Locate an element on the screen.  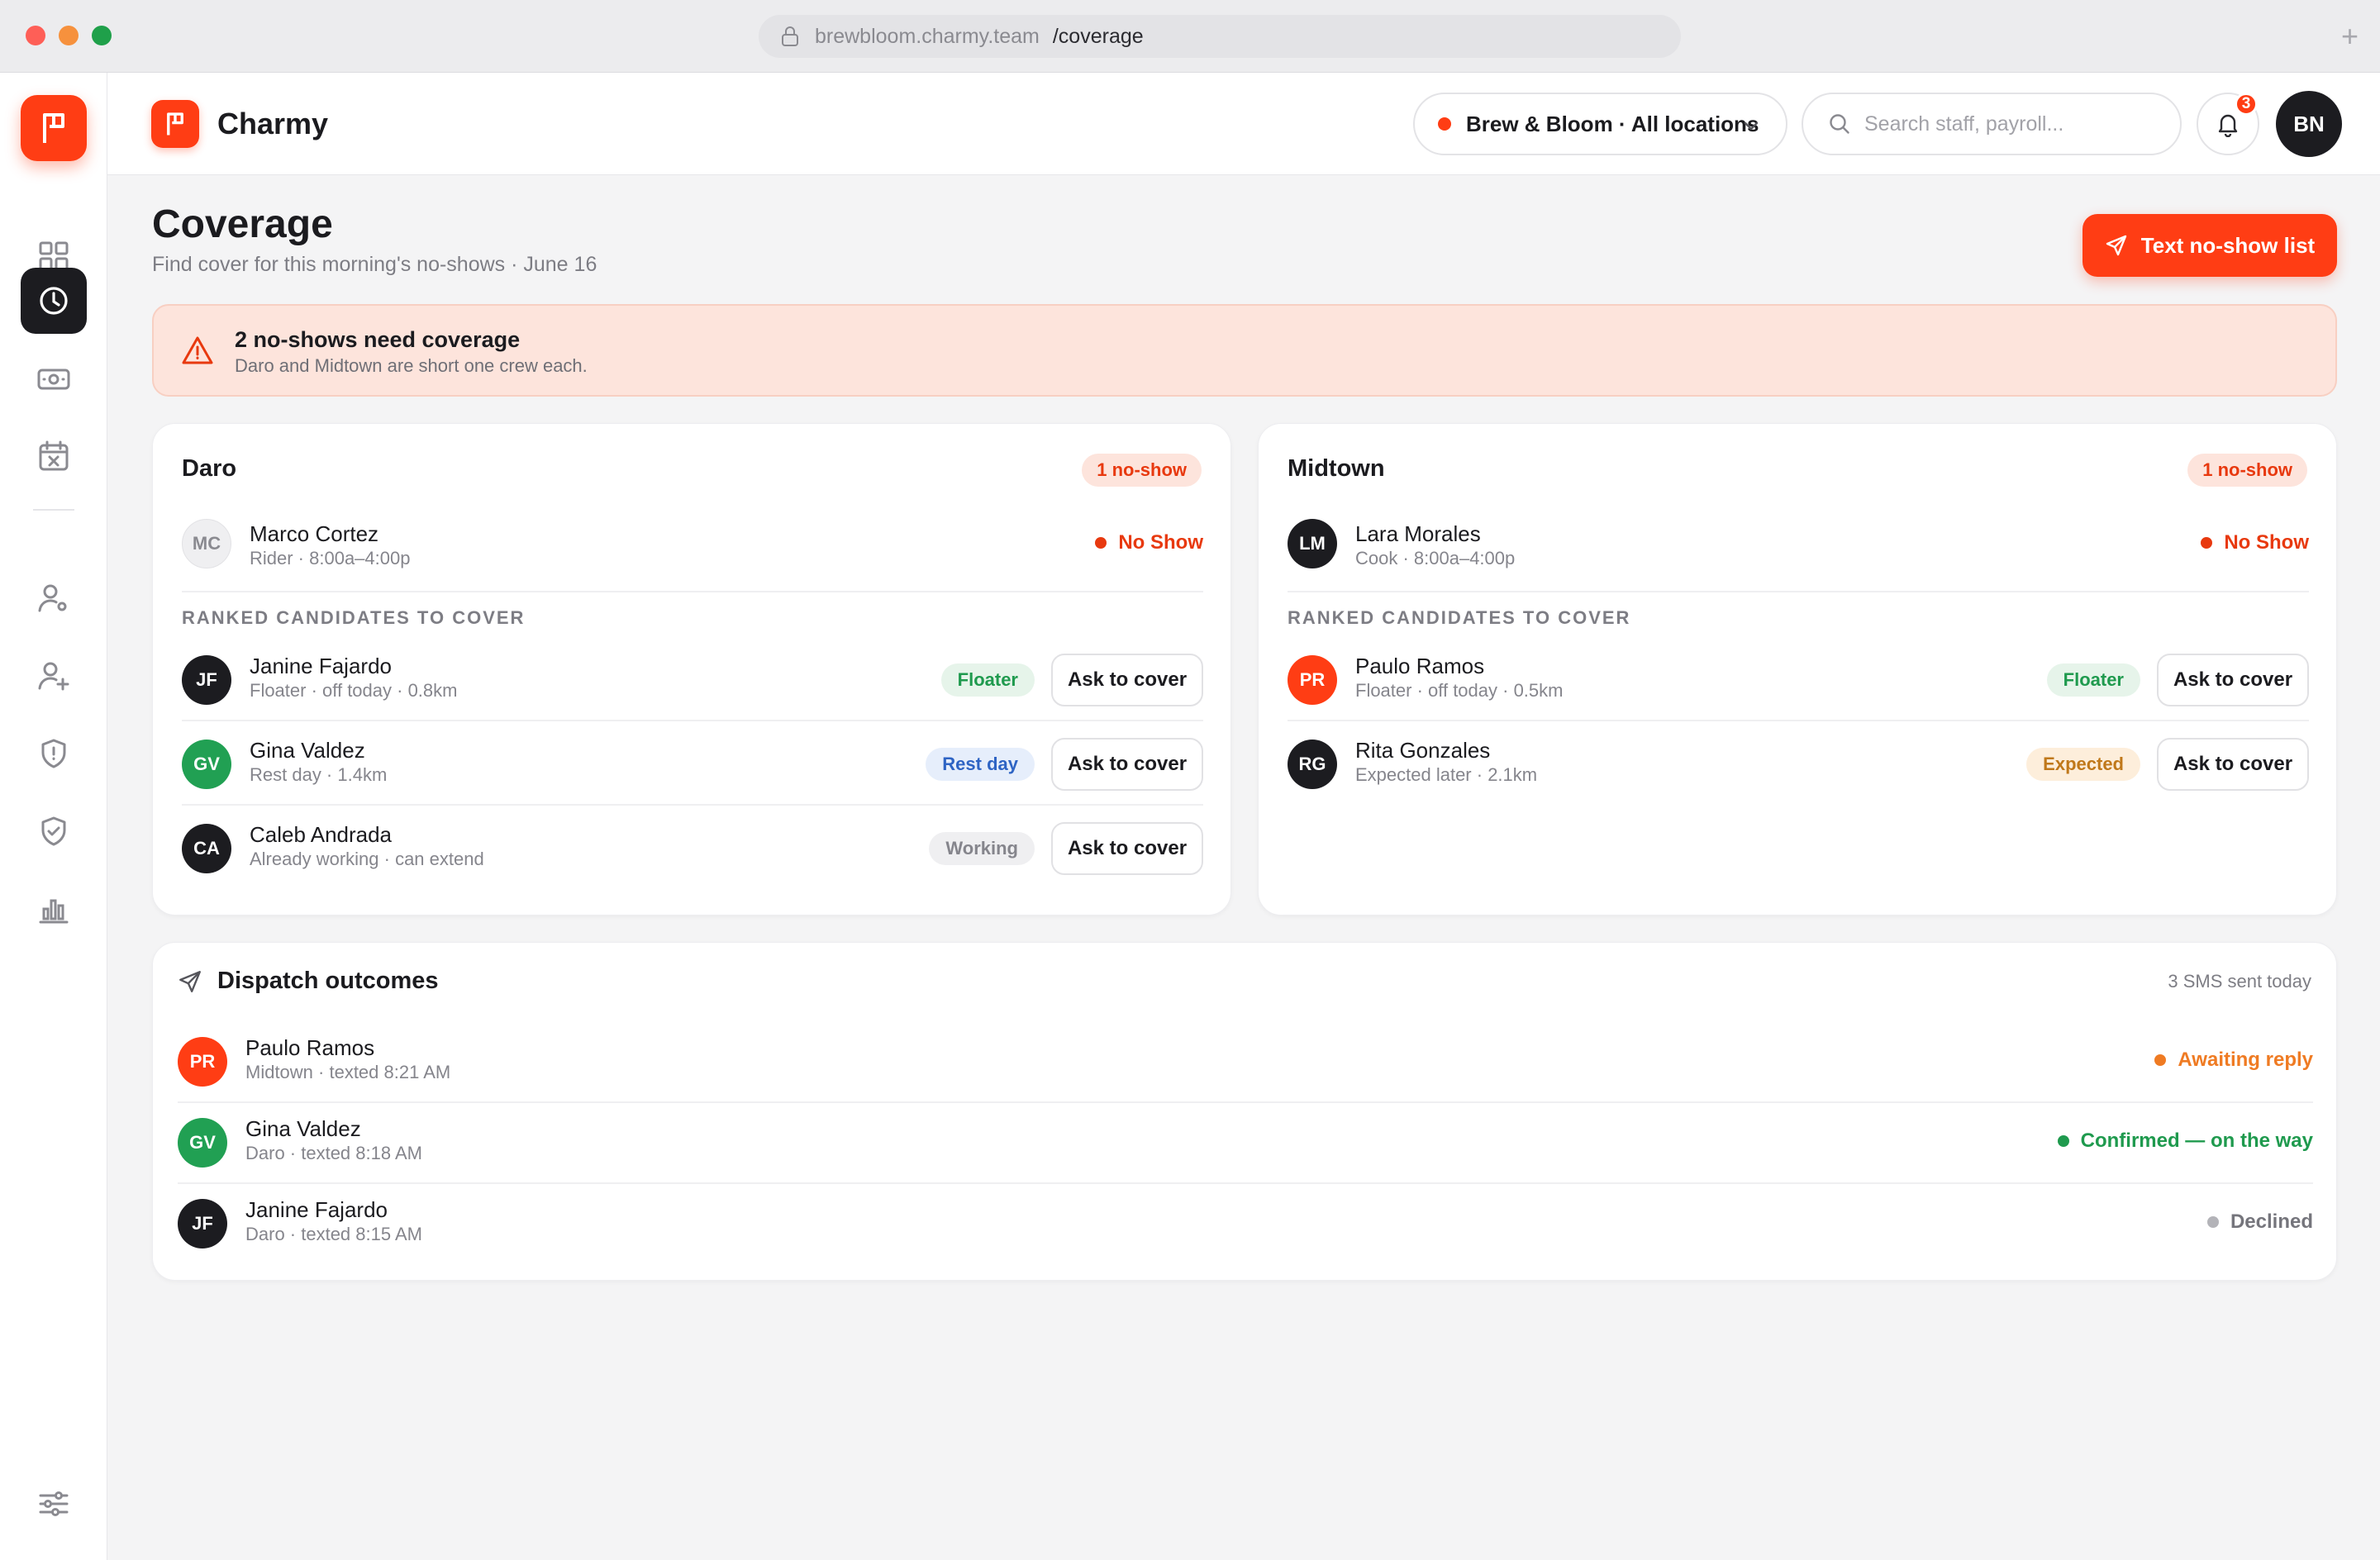
search-icon is located at coordinates (1839, 124).